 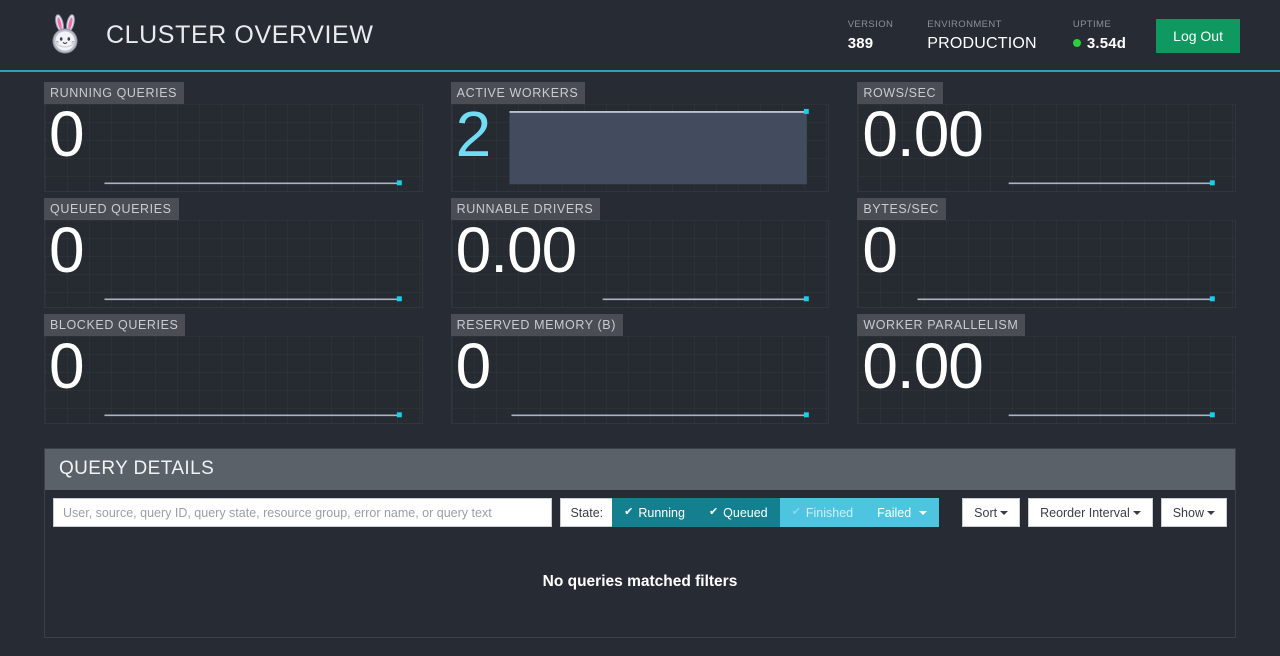 I want to click on stat-card-worker-parallelism: WORKER PARALLELISM 0.00, so click(x=1046, y=372).